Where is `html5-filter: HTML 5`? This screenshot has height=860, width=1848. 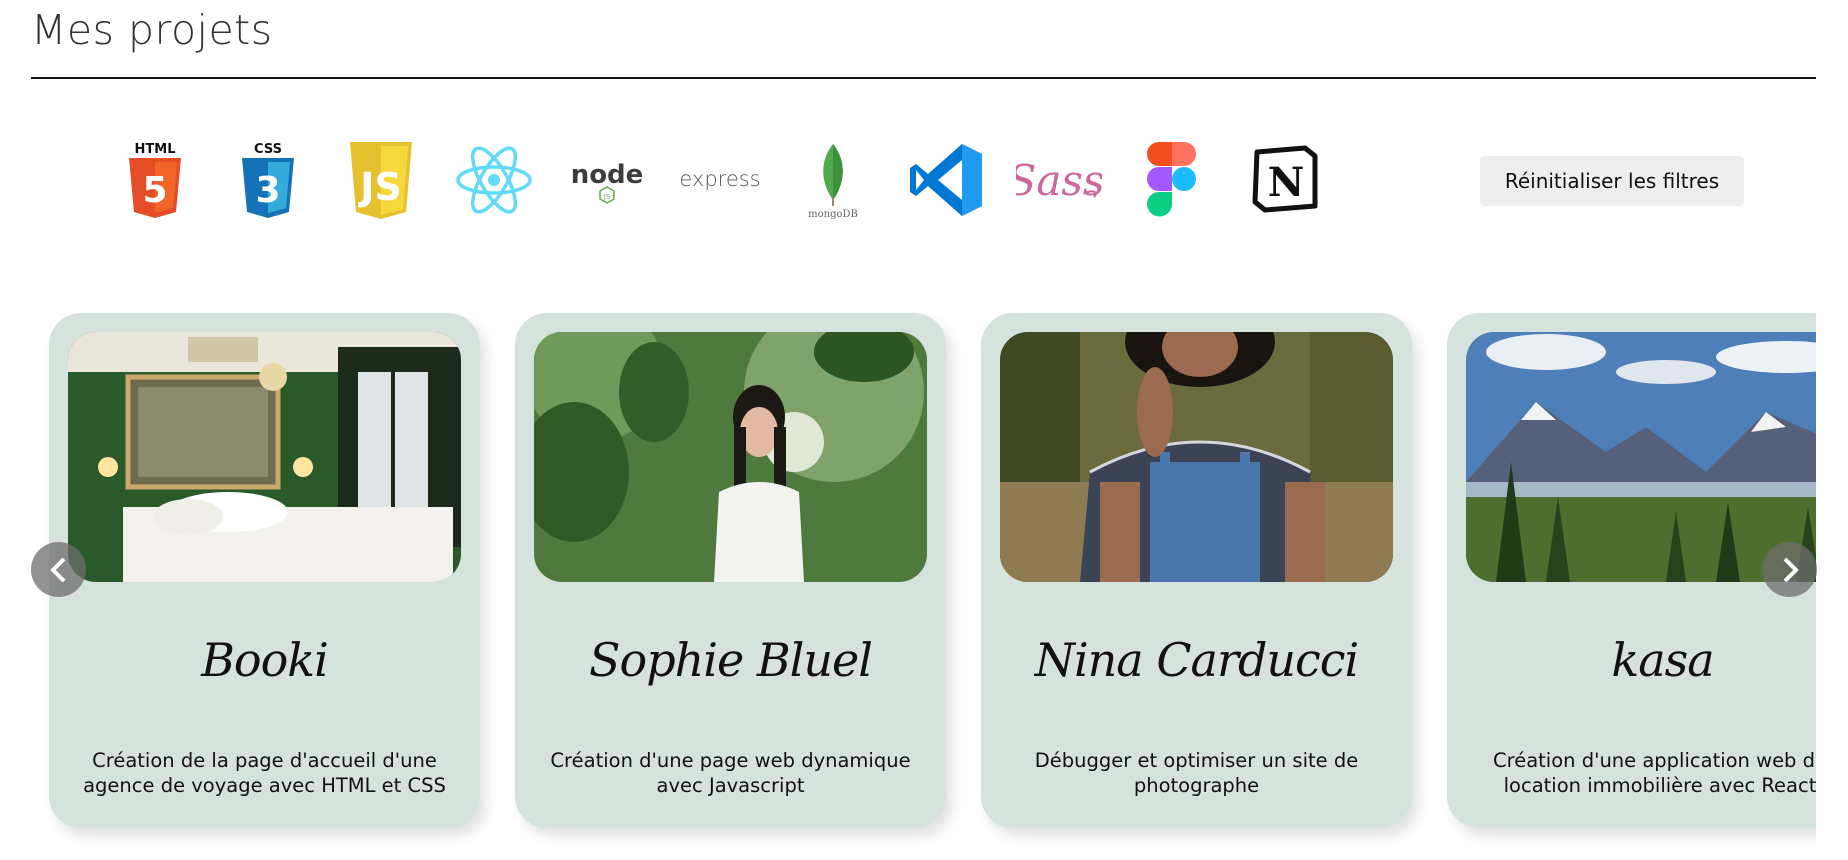 html5-filter: HTML 5 is located at coordinates (155, 180).